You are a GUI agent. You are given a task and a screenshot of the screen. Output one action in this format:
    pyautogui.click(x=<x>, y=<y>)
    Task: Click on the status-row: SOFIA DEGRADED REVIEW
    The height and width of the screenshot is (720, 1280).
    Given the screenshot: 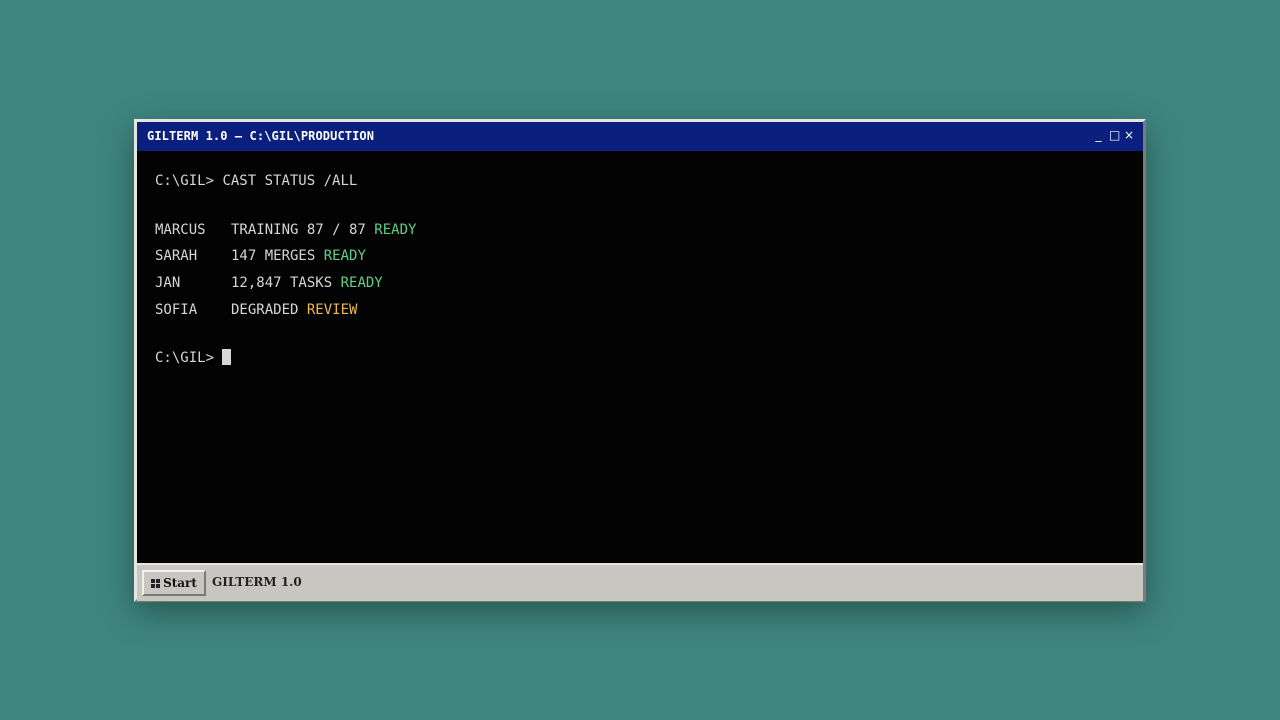 What is the action you would take?
    pyautogui.click(x=256, y=310)
    